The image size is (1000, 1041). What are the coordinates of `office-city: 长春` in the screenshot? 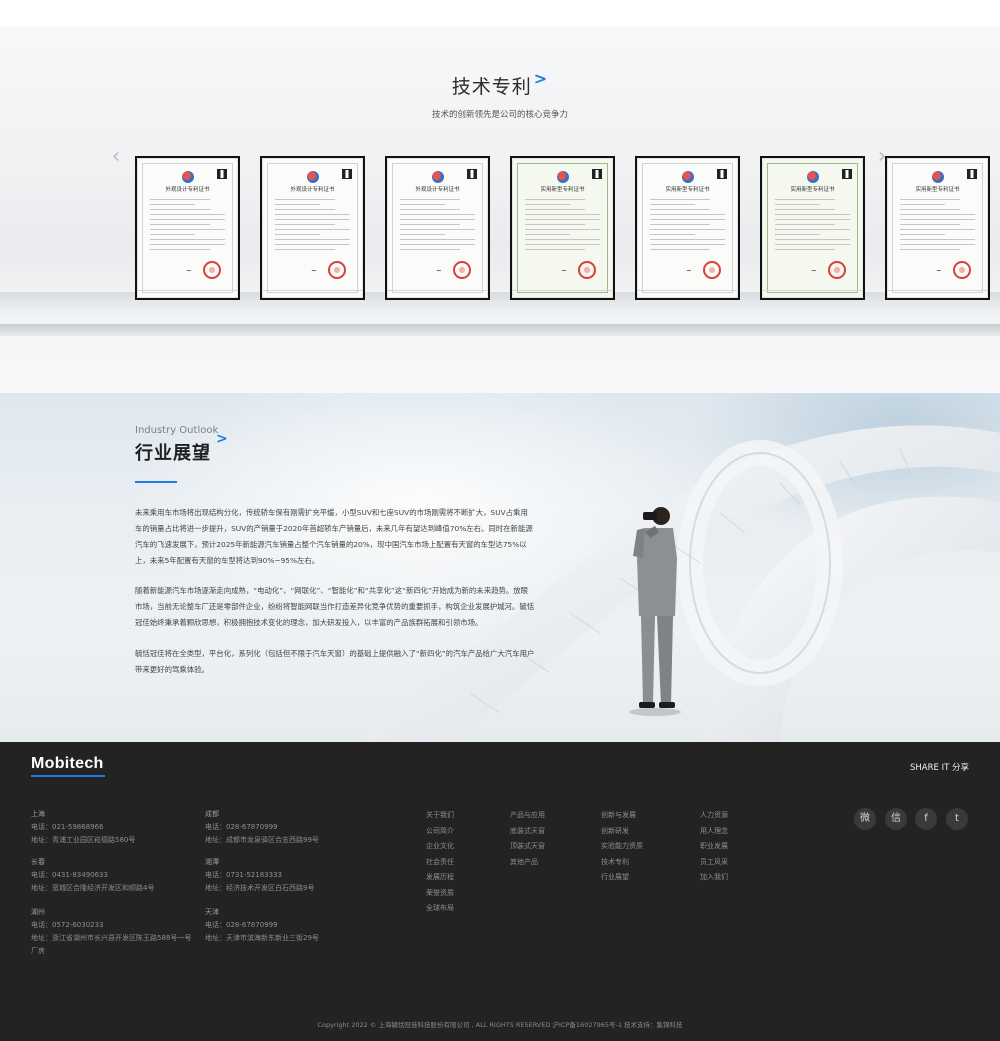 It's located at (38, 862).